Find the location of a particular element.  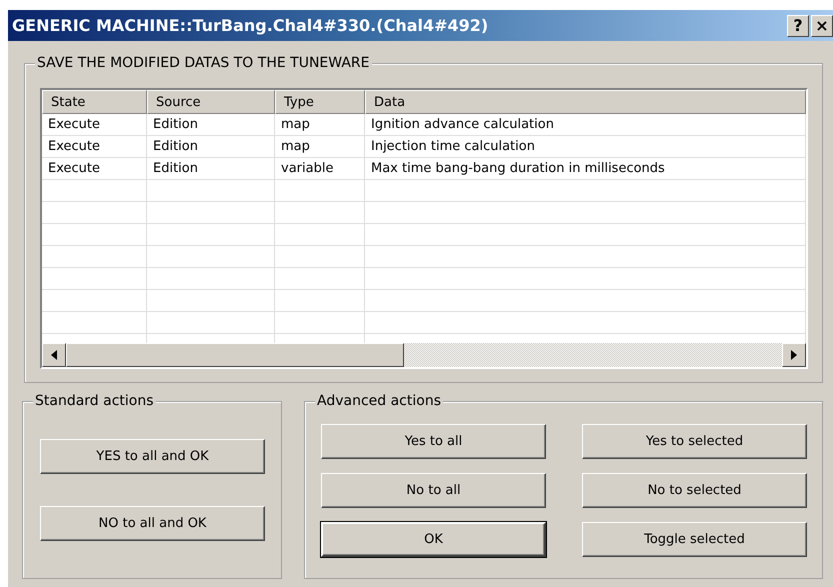

table-cell: Injection time calculation is located at coordinates (585, 147).